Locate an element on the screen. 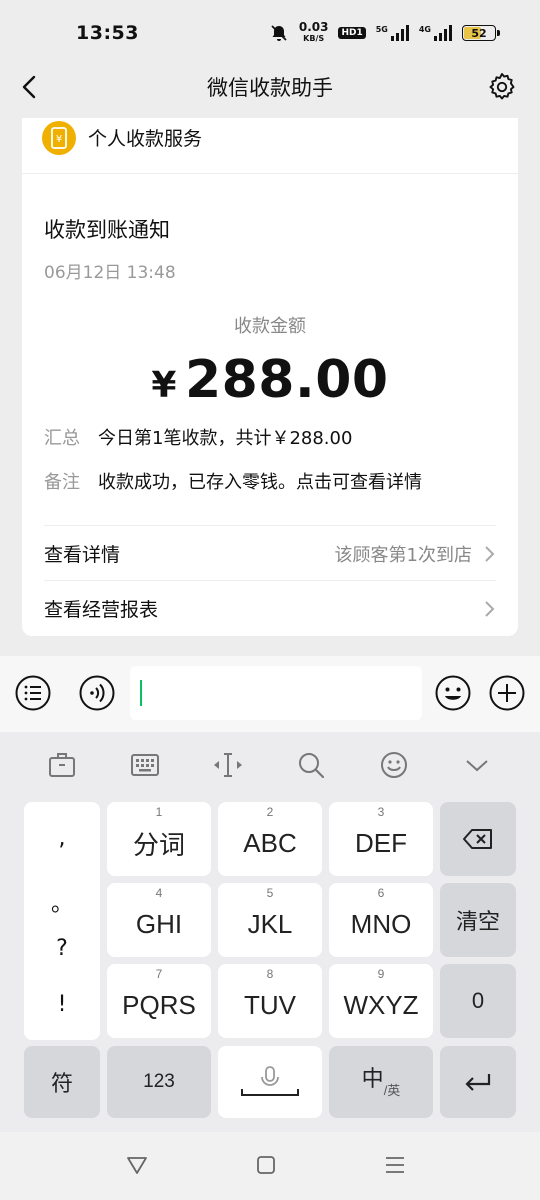  gear-icon is located at coordinates (502, 87).